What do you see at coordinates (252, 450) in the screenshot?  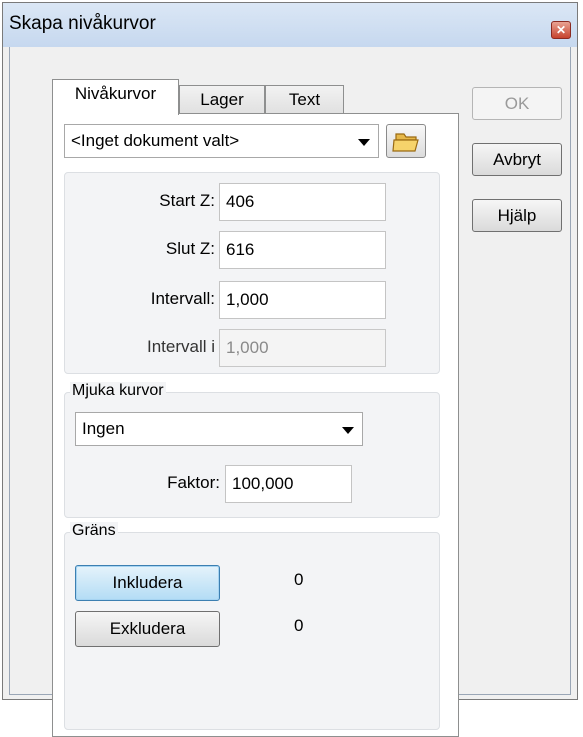 I see `smooth-curves-group: Mjuka kurvor Ingen Faktor: 100,000` at bounding box center [252, 450].